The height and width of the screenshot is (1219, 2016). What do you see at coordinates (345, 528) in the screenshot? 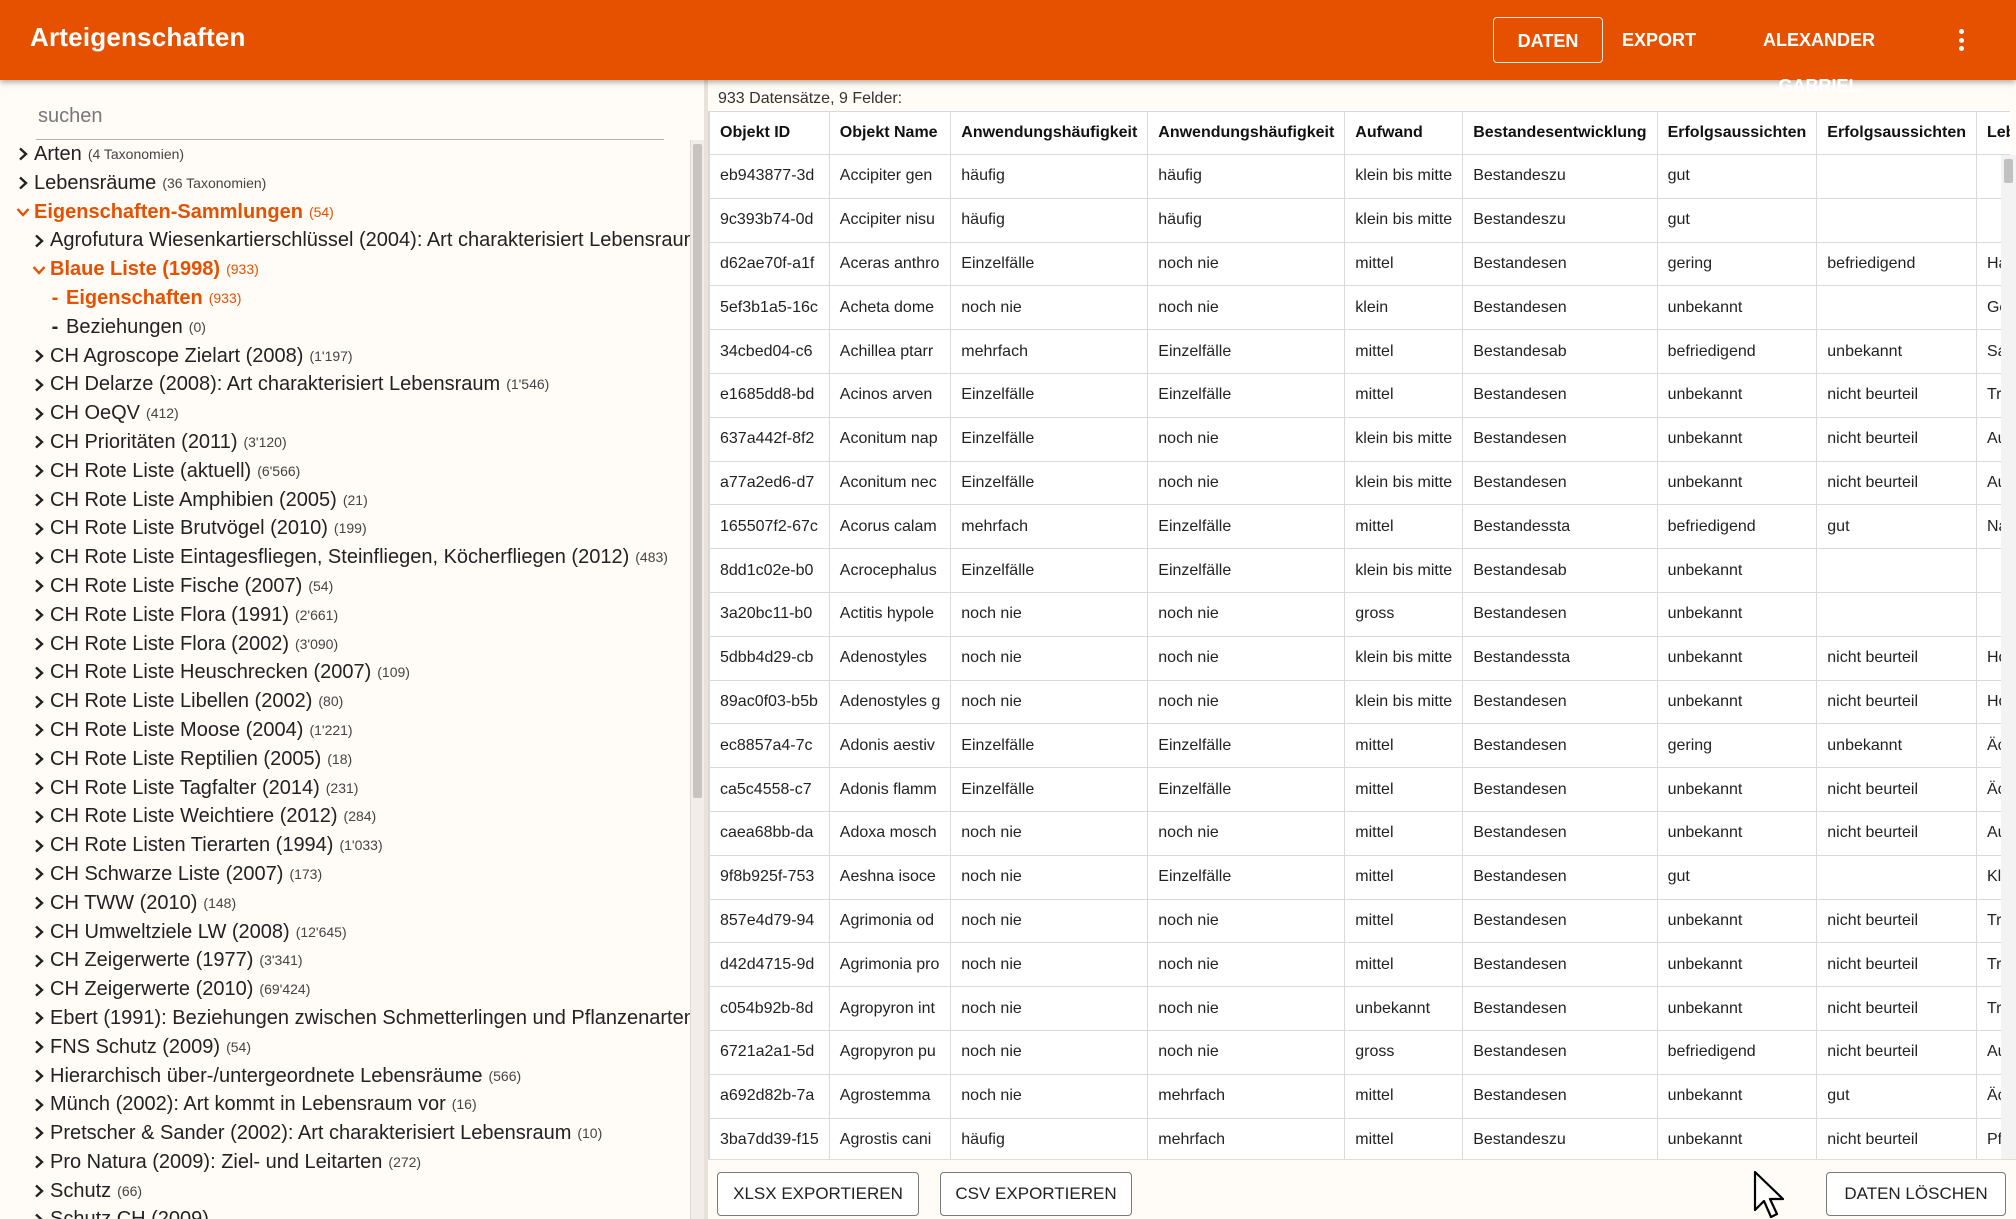
I see `tree-item: CH Rote Liste Brutvögel (2010) (199)` at bounding box center [345, 528].